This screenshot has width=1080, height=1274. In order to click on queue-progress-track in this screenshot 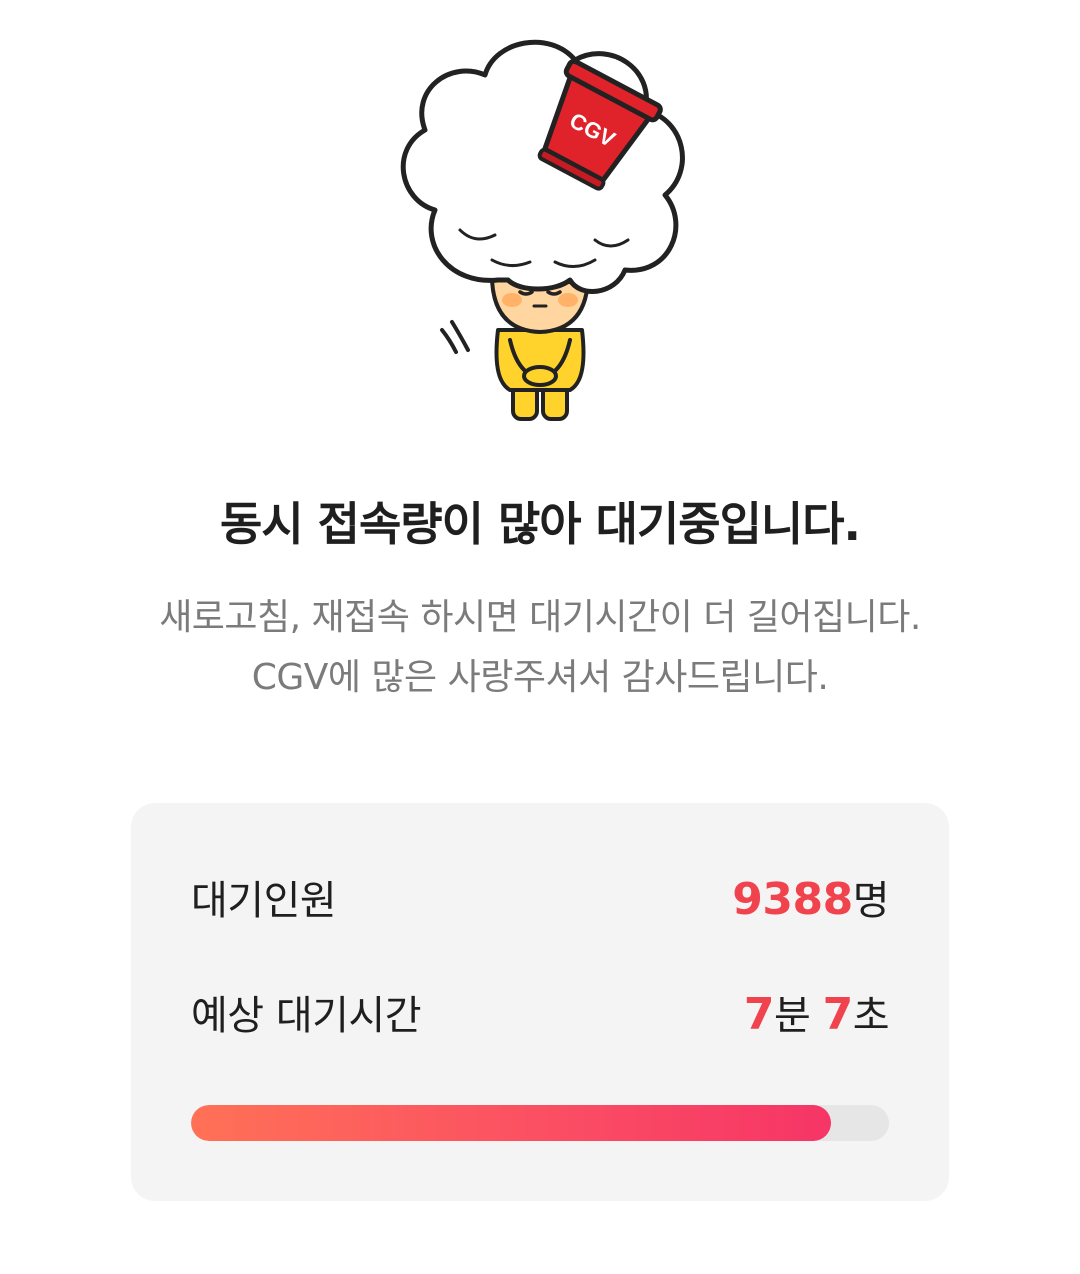, I will do `click(540, 1123)`.